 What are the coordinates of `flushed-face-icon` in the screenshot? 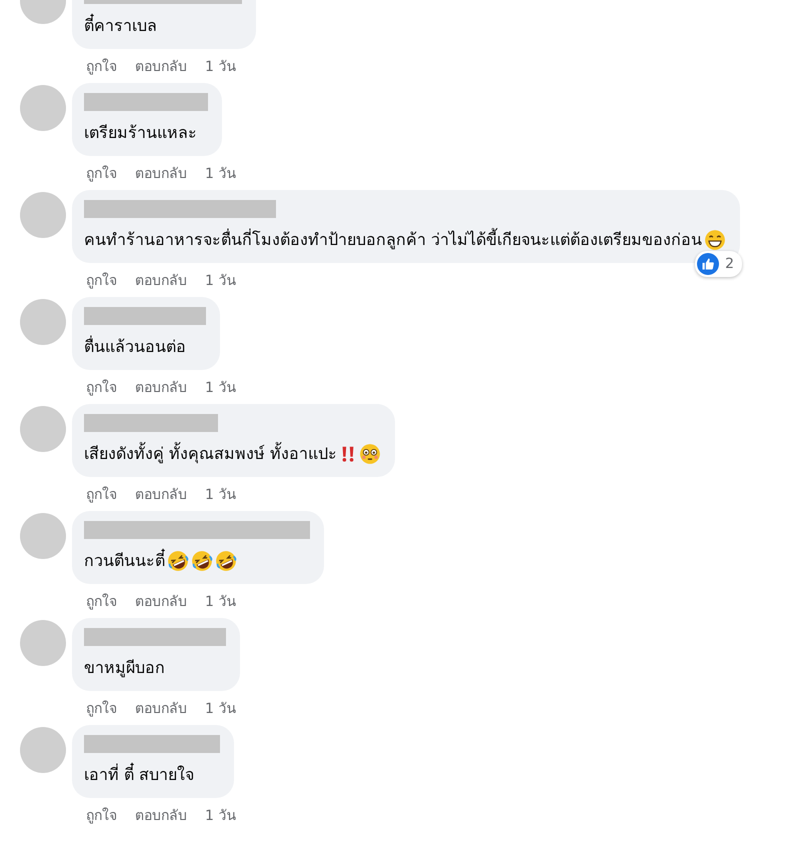 It's located at (370, 454).